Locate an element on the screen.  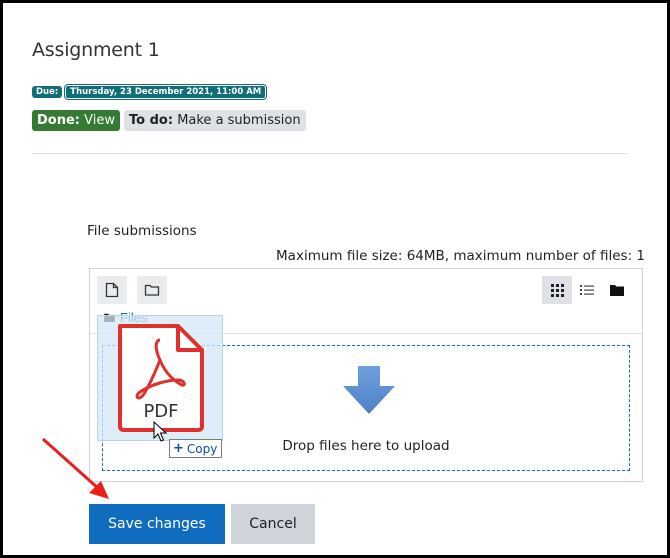
grid-icon is located at coordinates (557, 290).